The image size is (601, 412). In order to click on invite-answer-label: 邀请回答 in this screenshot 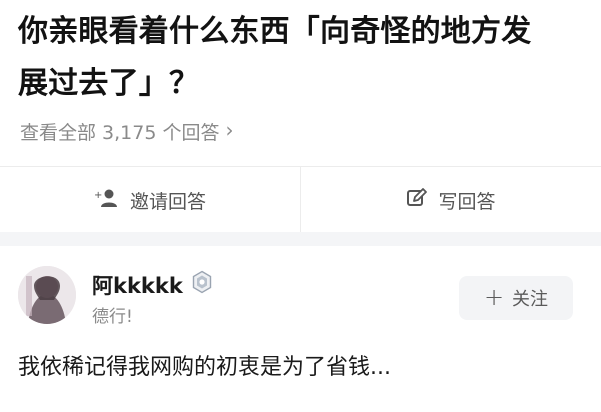, I will do `click(167, 201)`.